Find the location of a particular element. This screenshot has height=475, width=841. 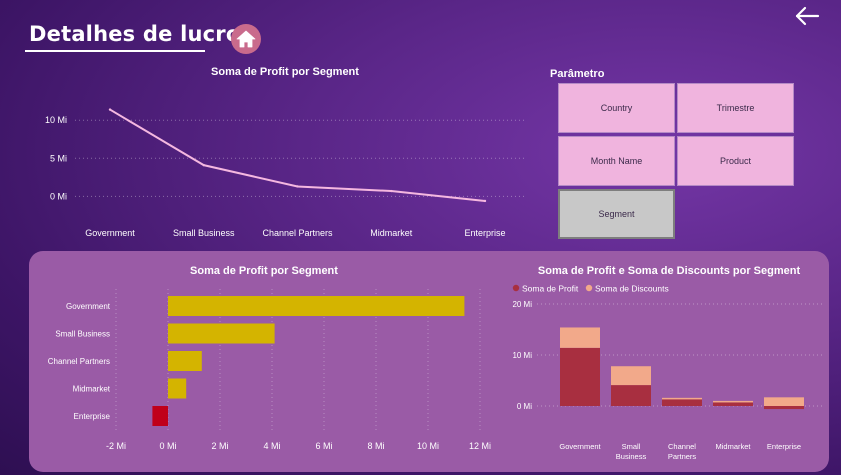

y-tick-label: Government is located at coordinates (88, 306).